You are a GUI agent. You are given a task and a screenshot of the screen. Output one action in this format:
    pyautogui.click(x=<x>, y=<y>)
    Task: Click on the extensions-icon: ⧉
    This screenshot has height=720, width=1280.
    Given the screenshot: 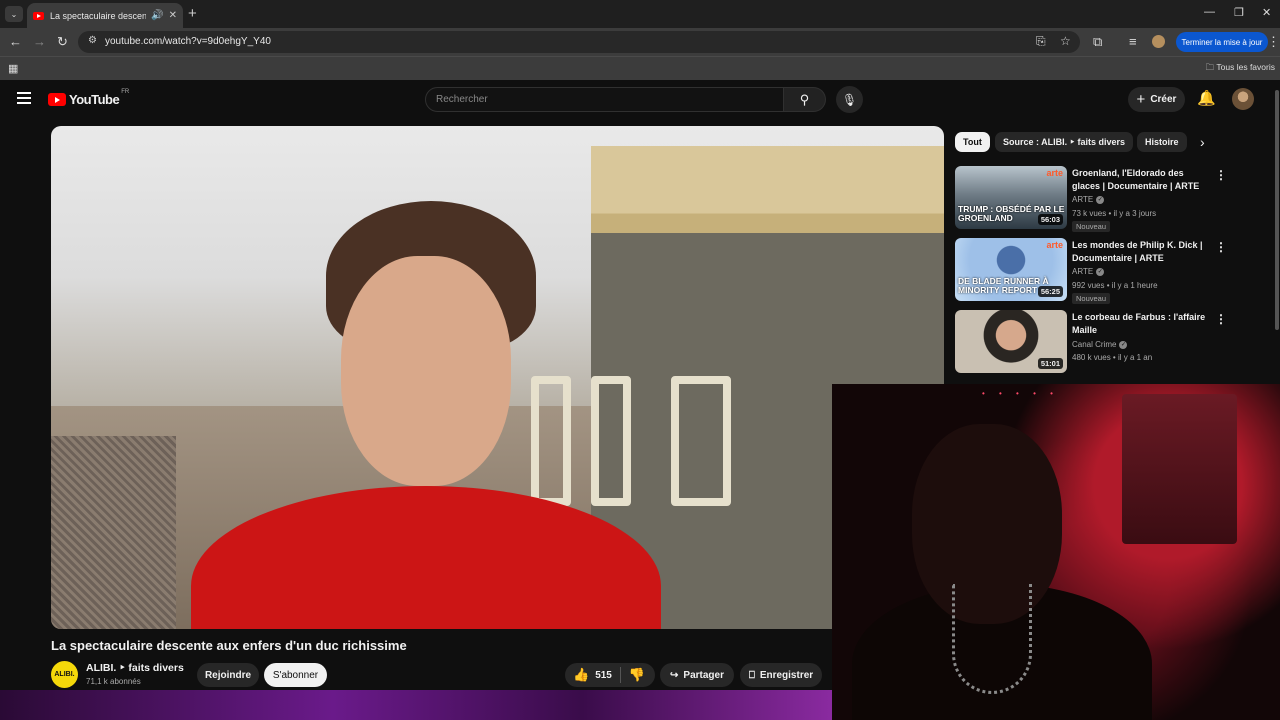 What is the action you would take?
    pyautogui.click(x=1097, y=42)
    